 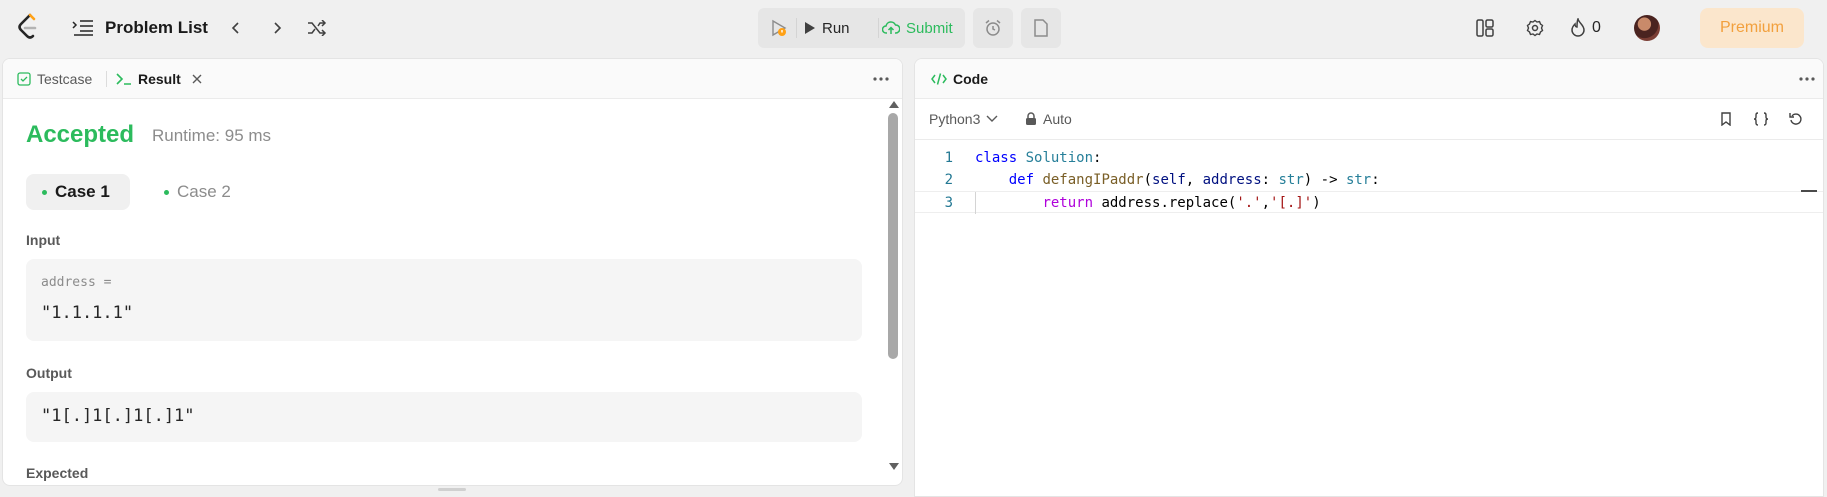 I want to click on bookmark-icon, so click(x=1726, y=119).